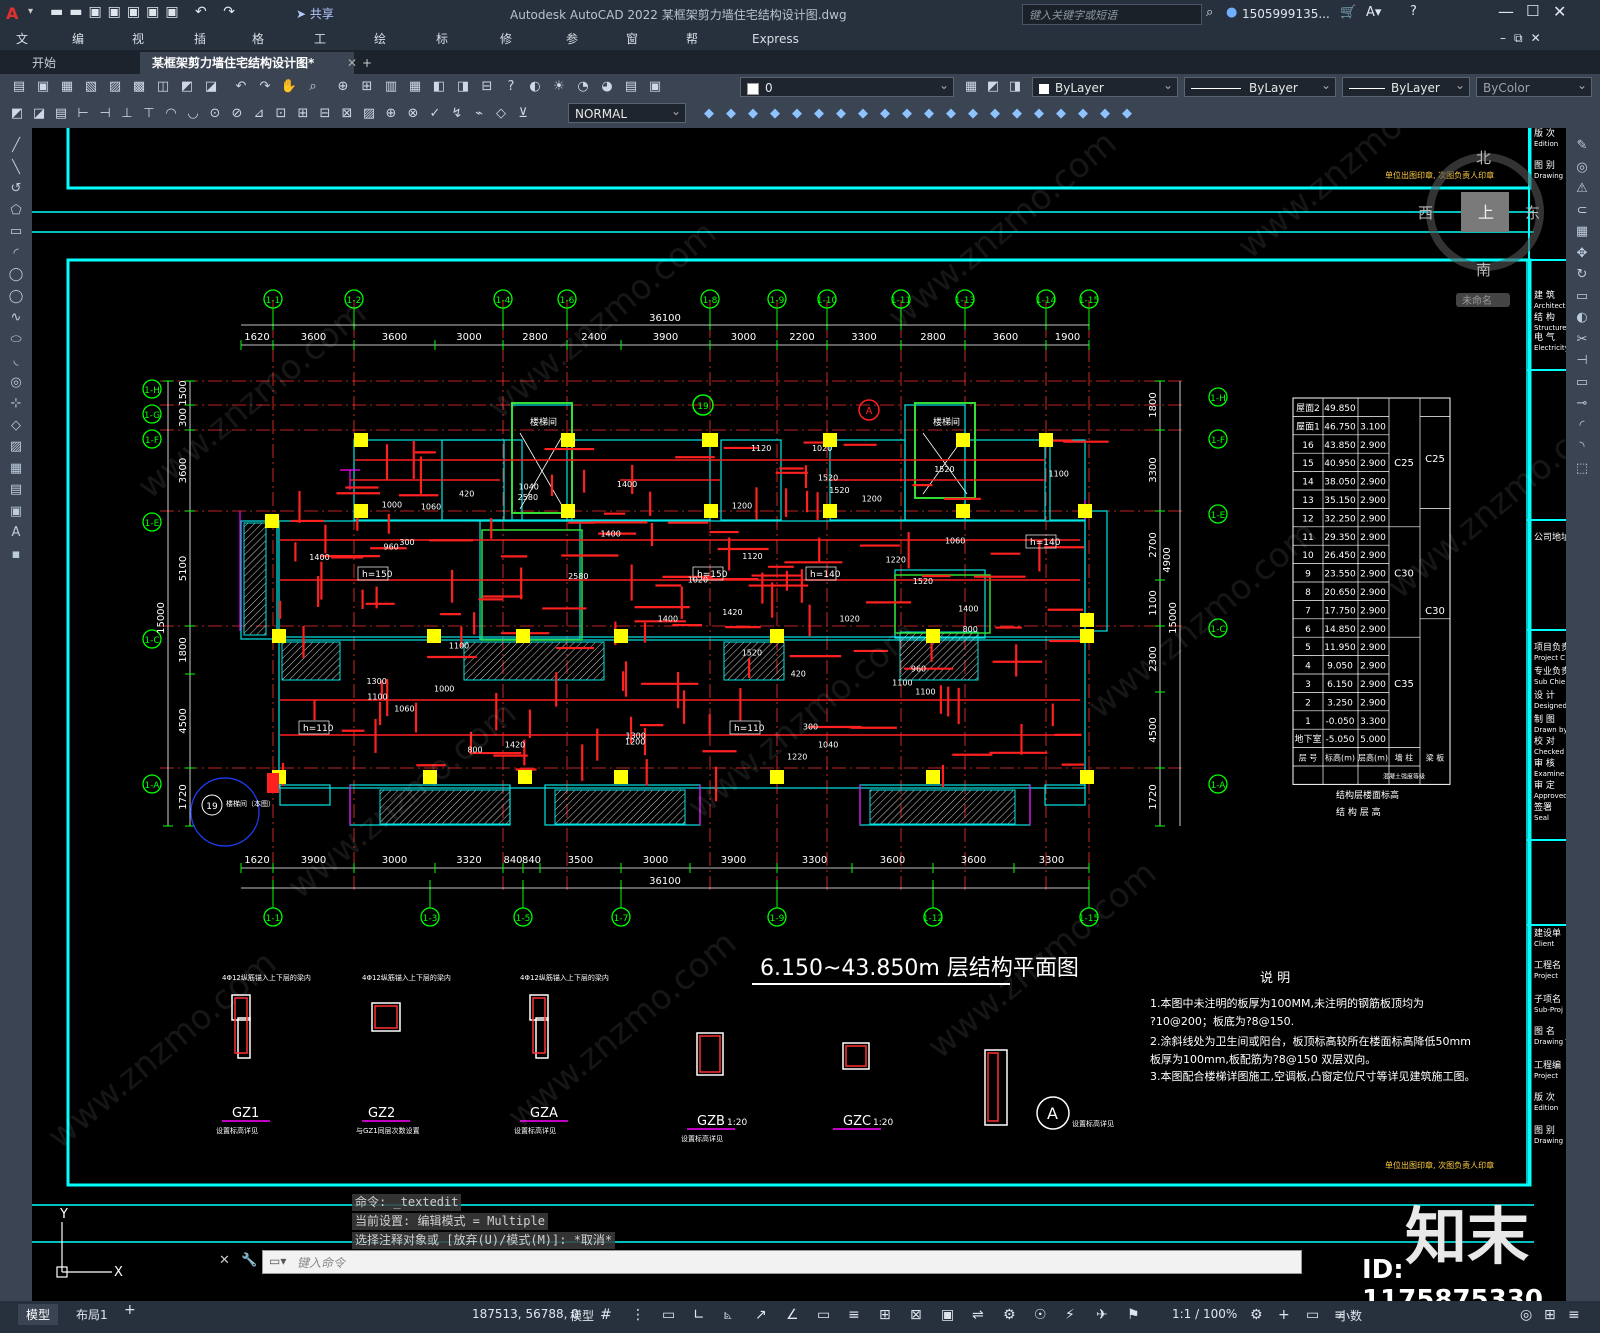 This screenshot has height=1333, width=1600. What do you see at coordinates (699, 1315) in the screenshot?
I see `status-toggle-icon: ∟` at bounding box center [699, 1315].